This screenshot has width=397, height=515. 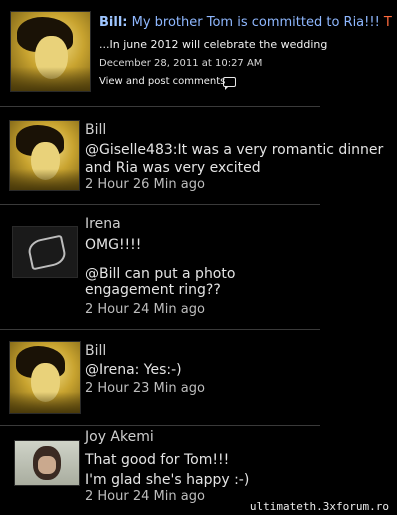 What do you see at coordinates (133, 370) in the screenshot?
I see `comment-line: @Irena: Yes:-)` at bounding box center [133, 370].